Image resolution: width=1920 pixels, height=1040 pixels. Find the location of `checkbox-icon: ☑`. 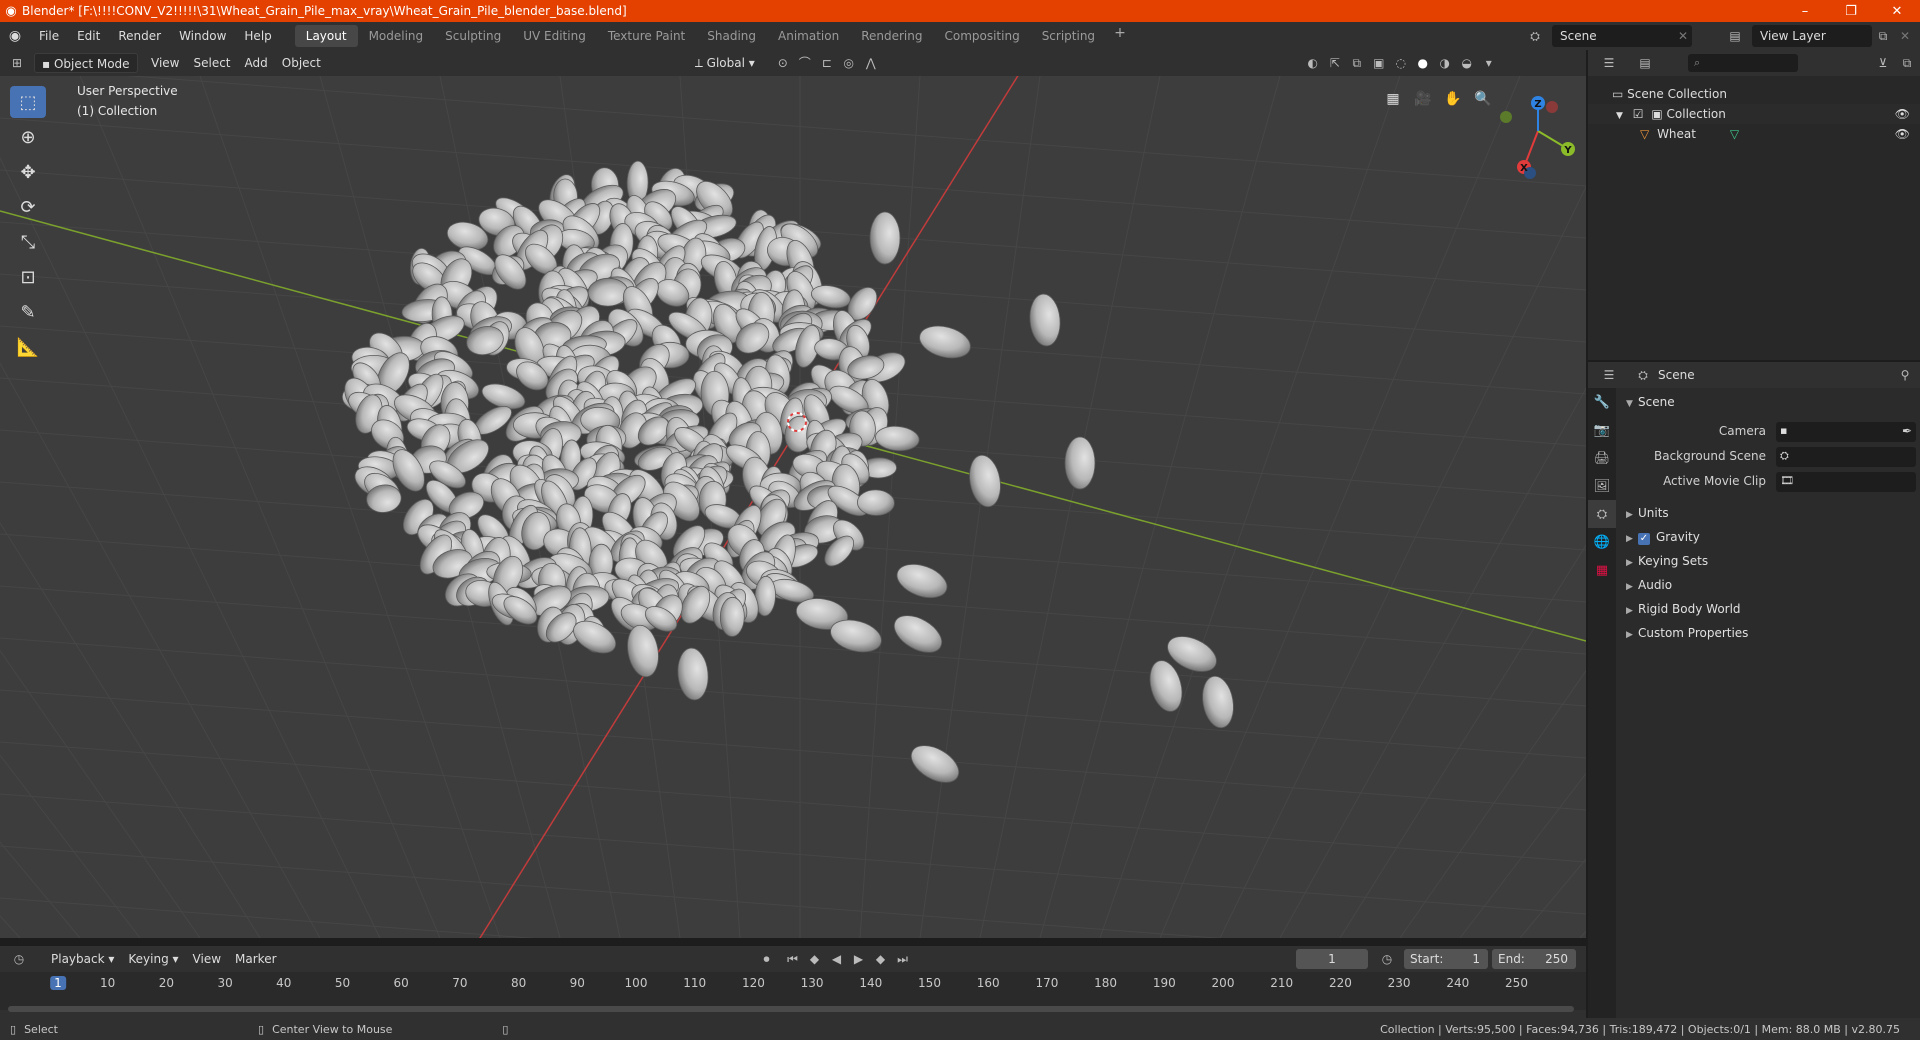

checkbox-icon: ☑ is located at coordinates (1638, 114).